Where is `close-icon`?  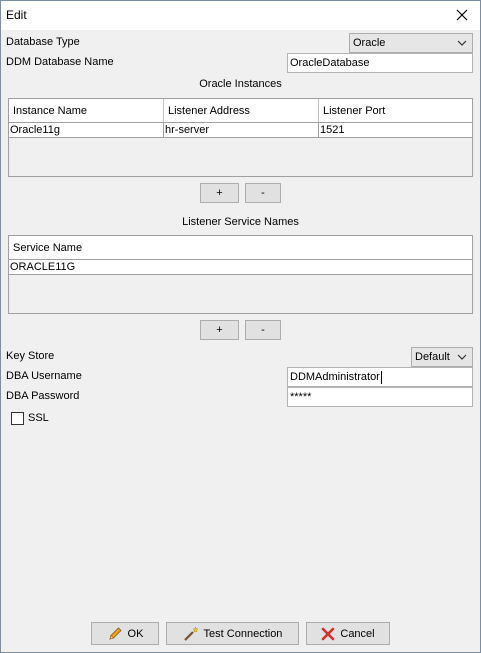
close-icon is located at coordinates (462, 15).